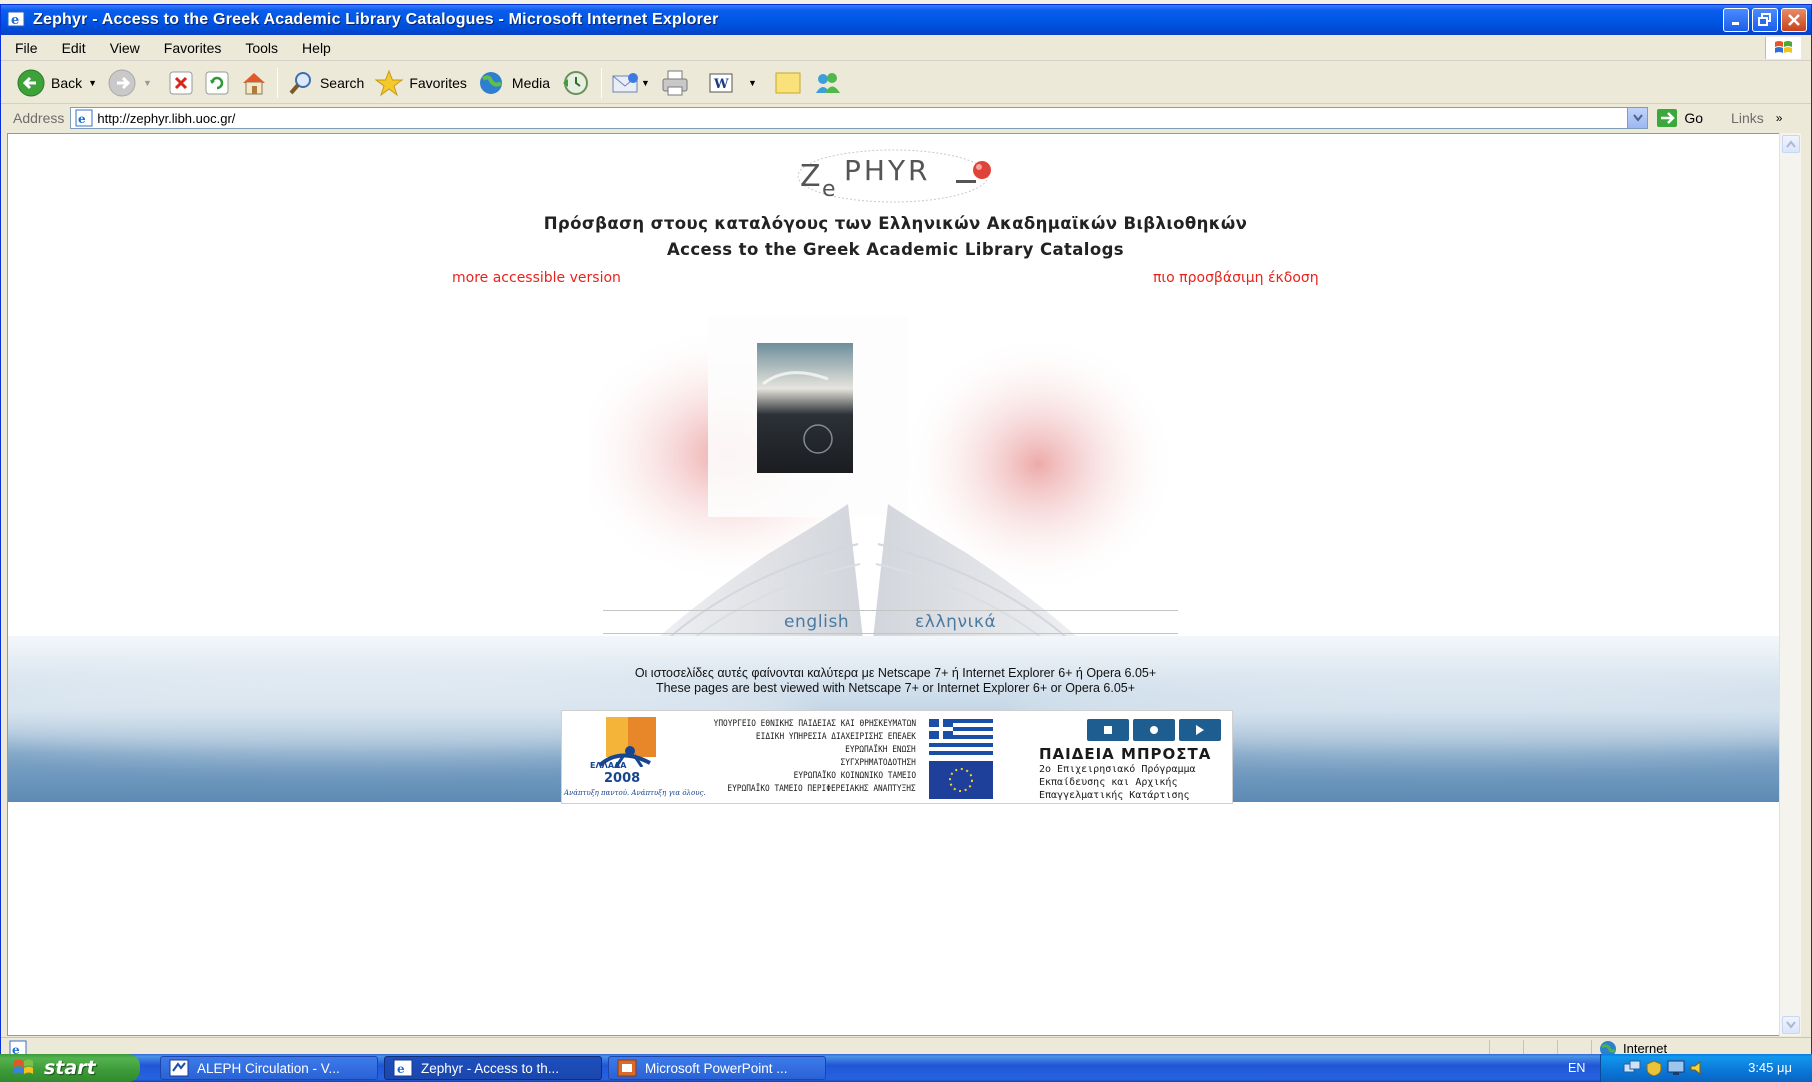 The width and height of the screenshot is (1812, 1082). I want to click on search-button: Search, so click(325, 83).